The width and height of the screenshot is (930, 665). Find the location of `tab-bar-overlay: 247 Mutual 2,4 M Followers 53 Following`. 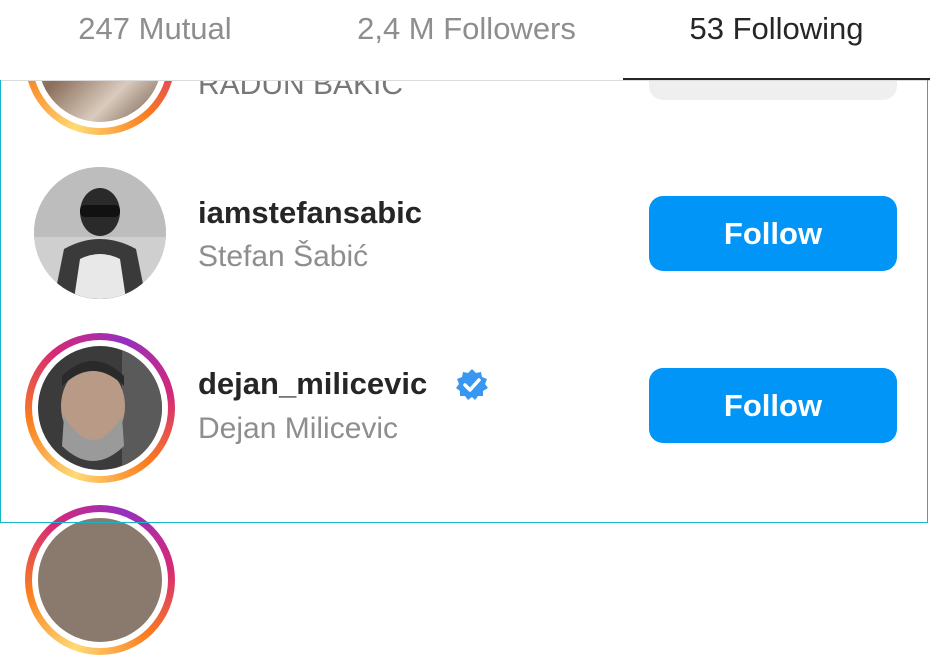

tab-bar-overlay: 247 Mutual 2,4 M Followers 53 Following is located at coordinates (465, 40).